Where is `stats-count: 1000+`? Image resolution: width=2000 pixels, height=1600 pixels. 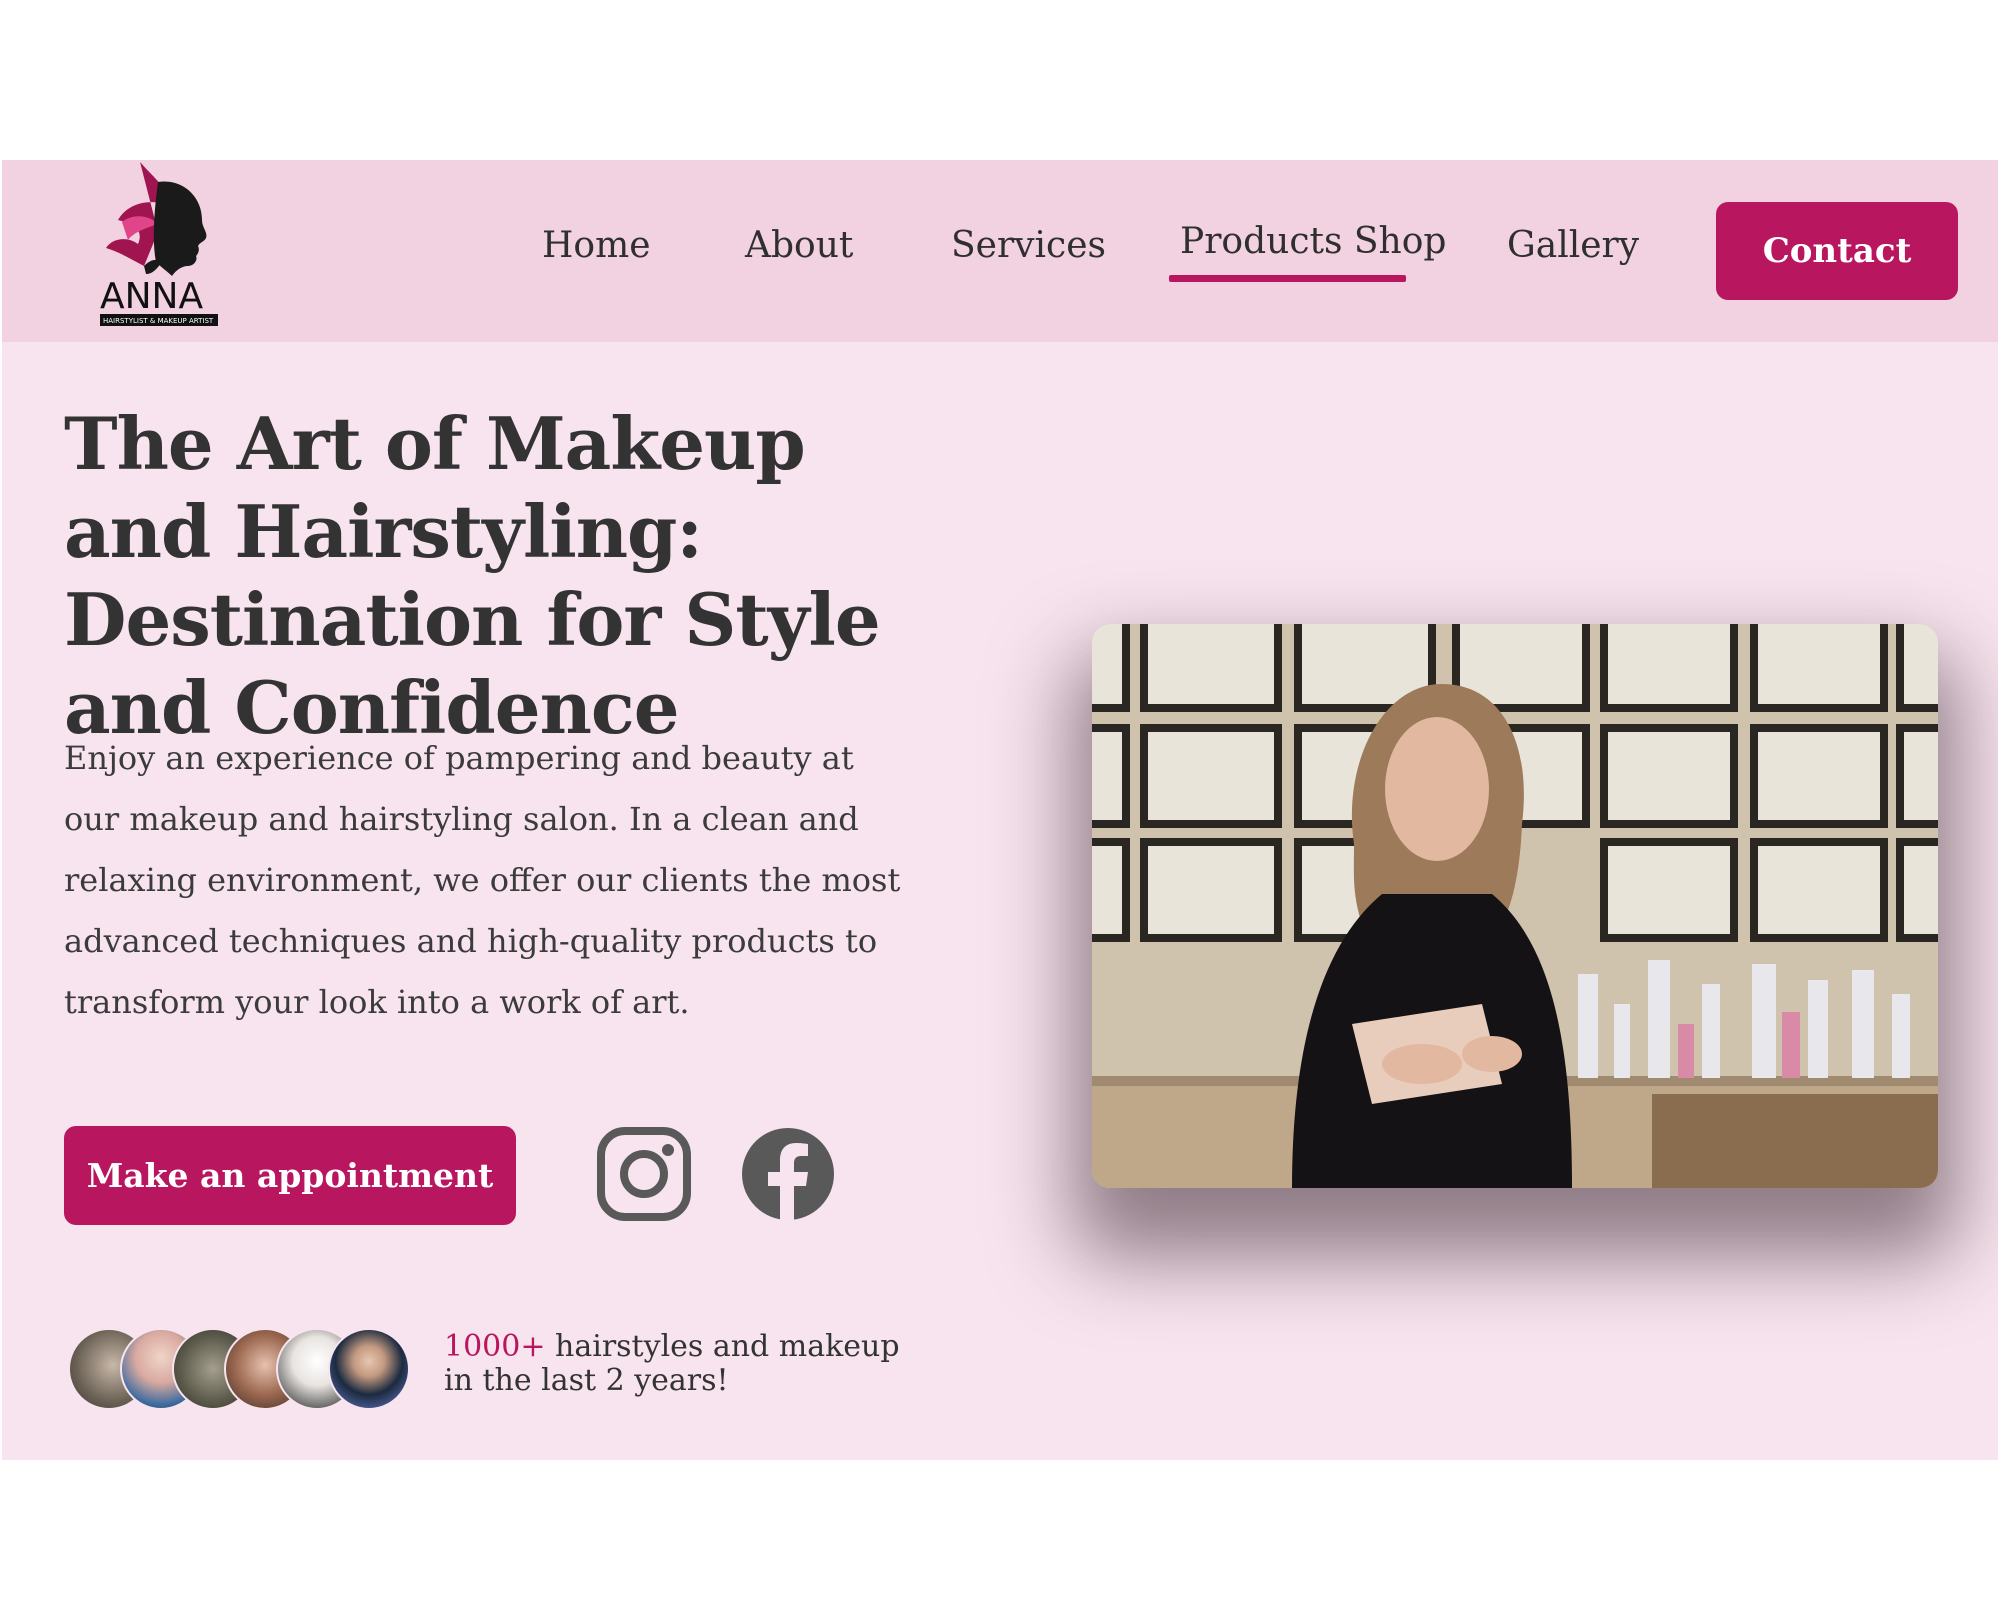 stats-count: 1000+ is located at coordinates (495, 1346).